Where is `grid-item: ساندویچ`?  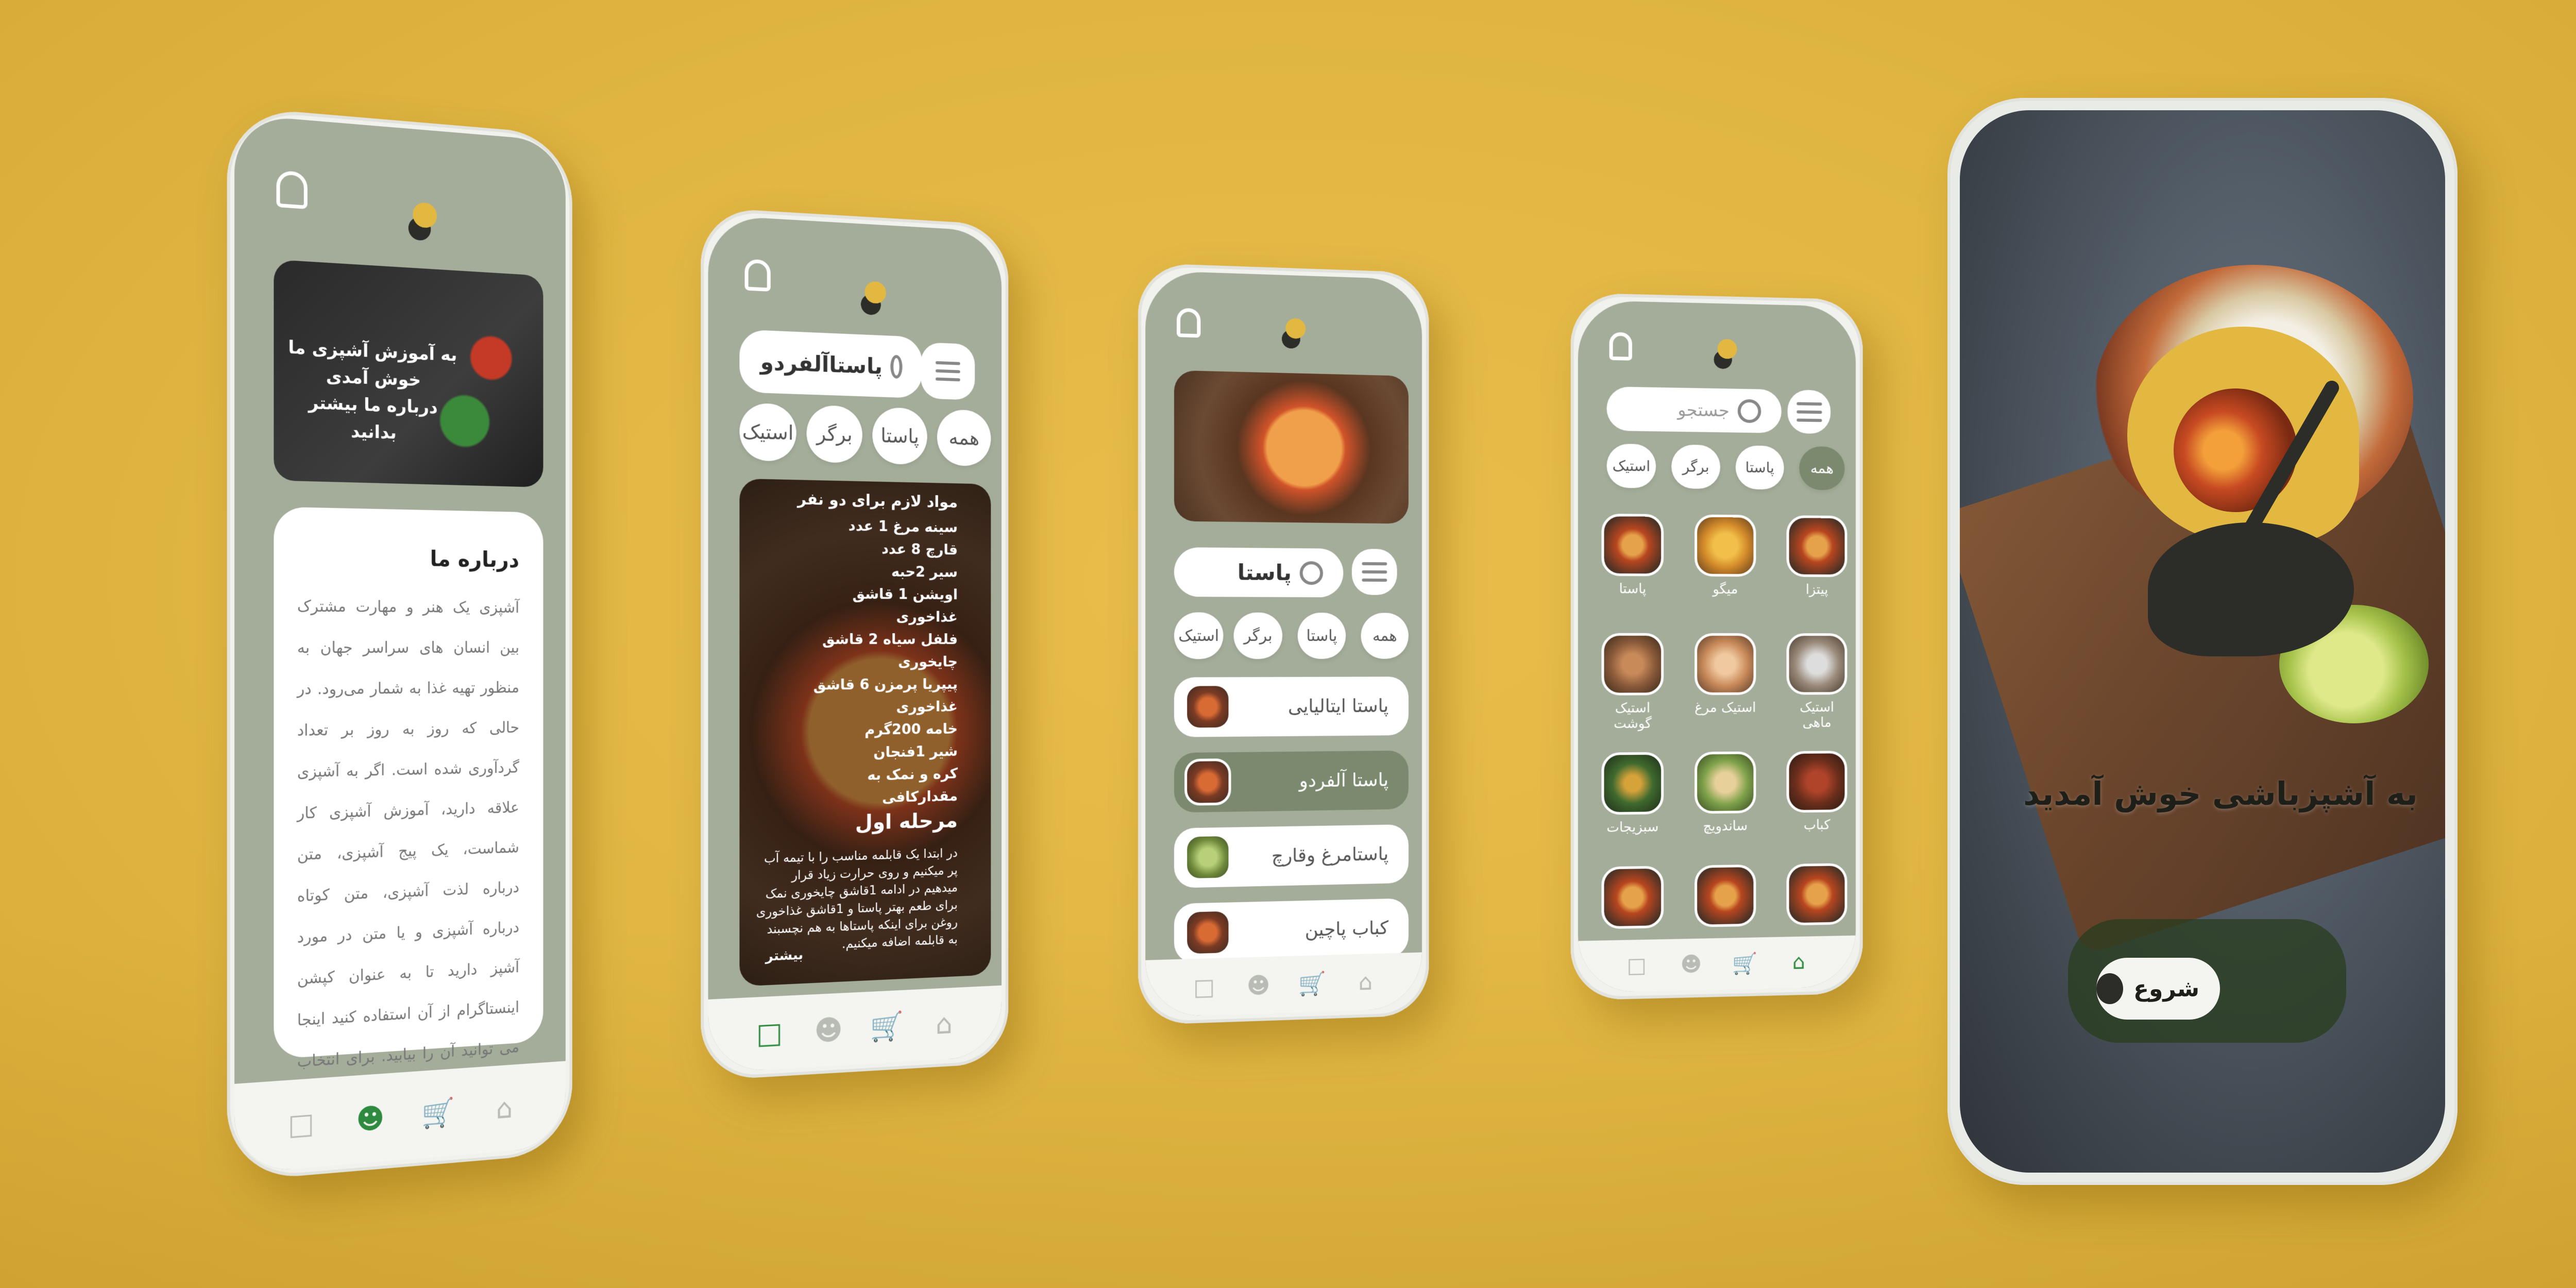
grid-item: ساندویچ is located at coordinates (1725, 792).